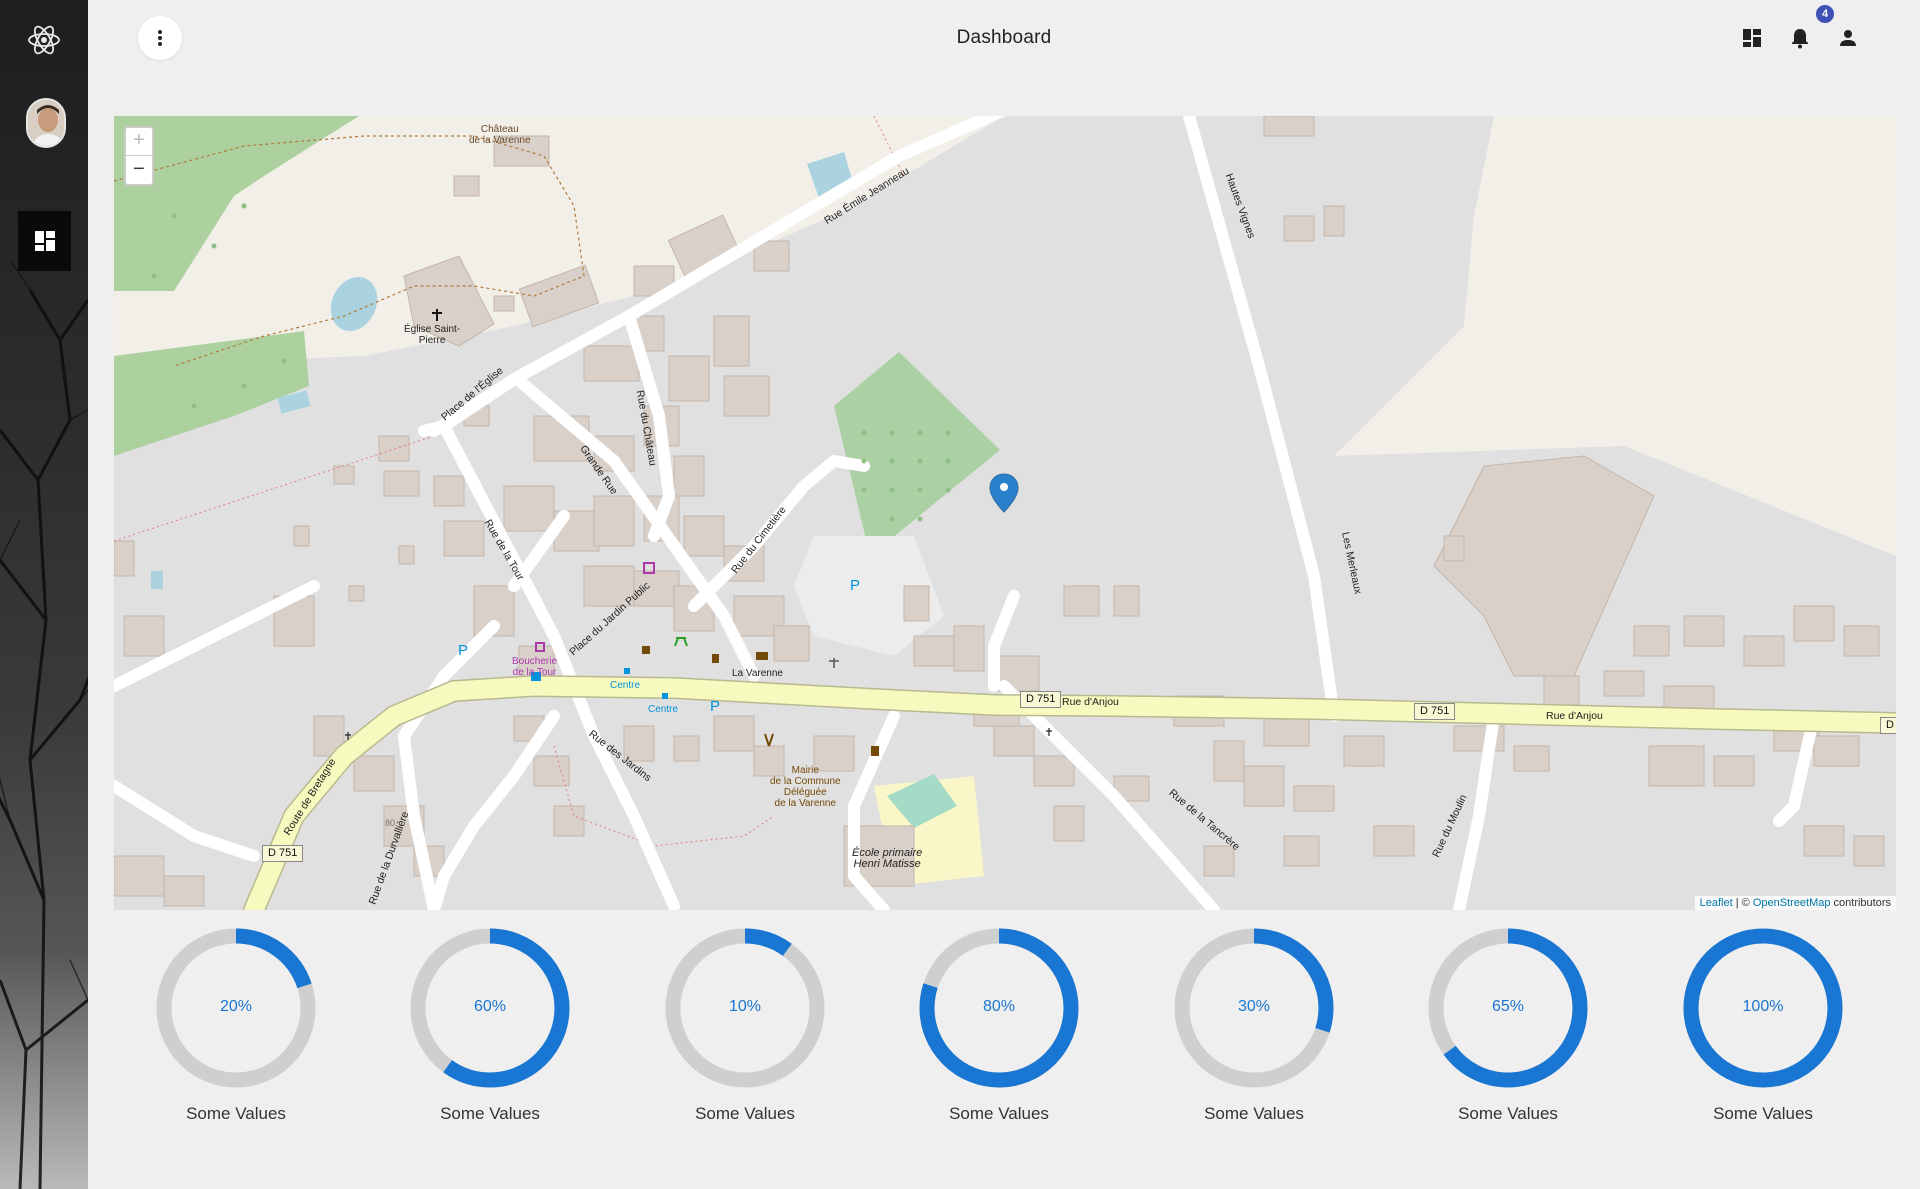 The height and width of the screenshot is (1189, 1920). I want to click on poi-label: Boucherie de la Tour, so click(535, 667).